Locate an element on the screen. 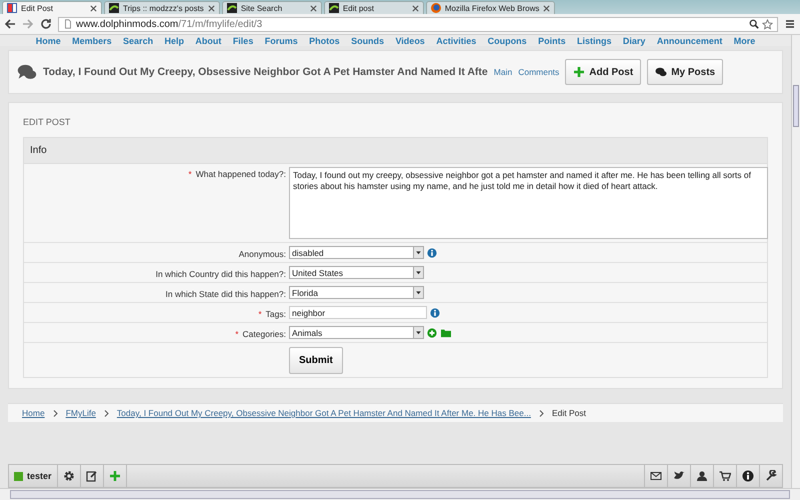 The image size is (800, 500). browser-tab: Trips :: modzzz's posts is located at coordinates (162, 7).